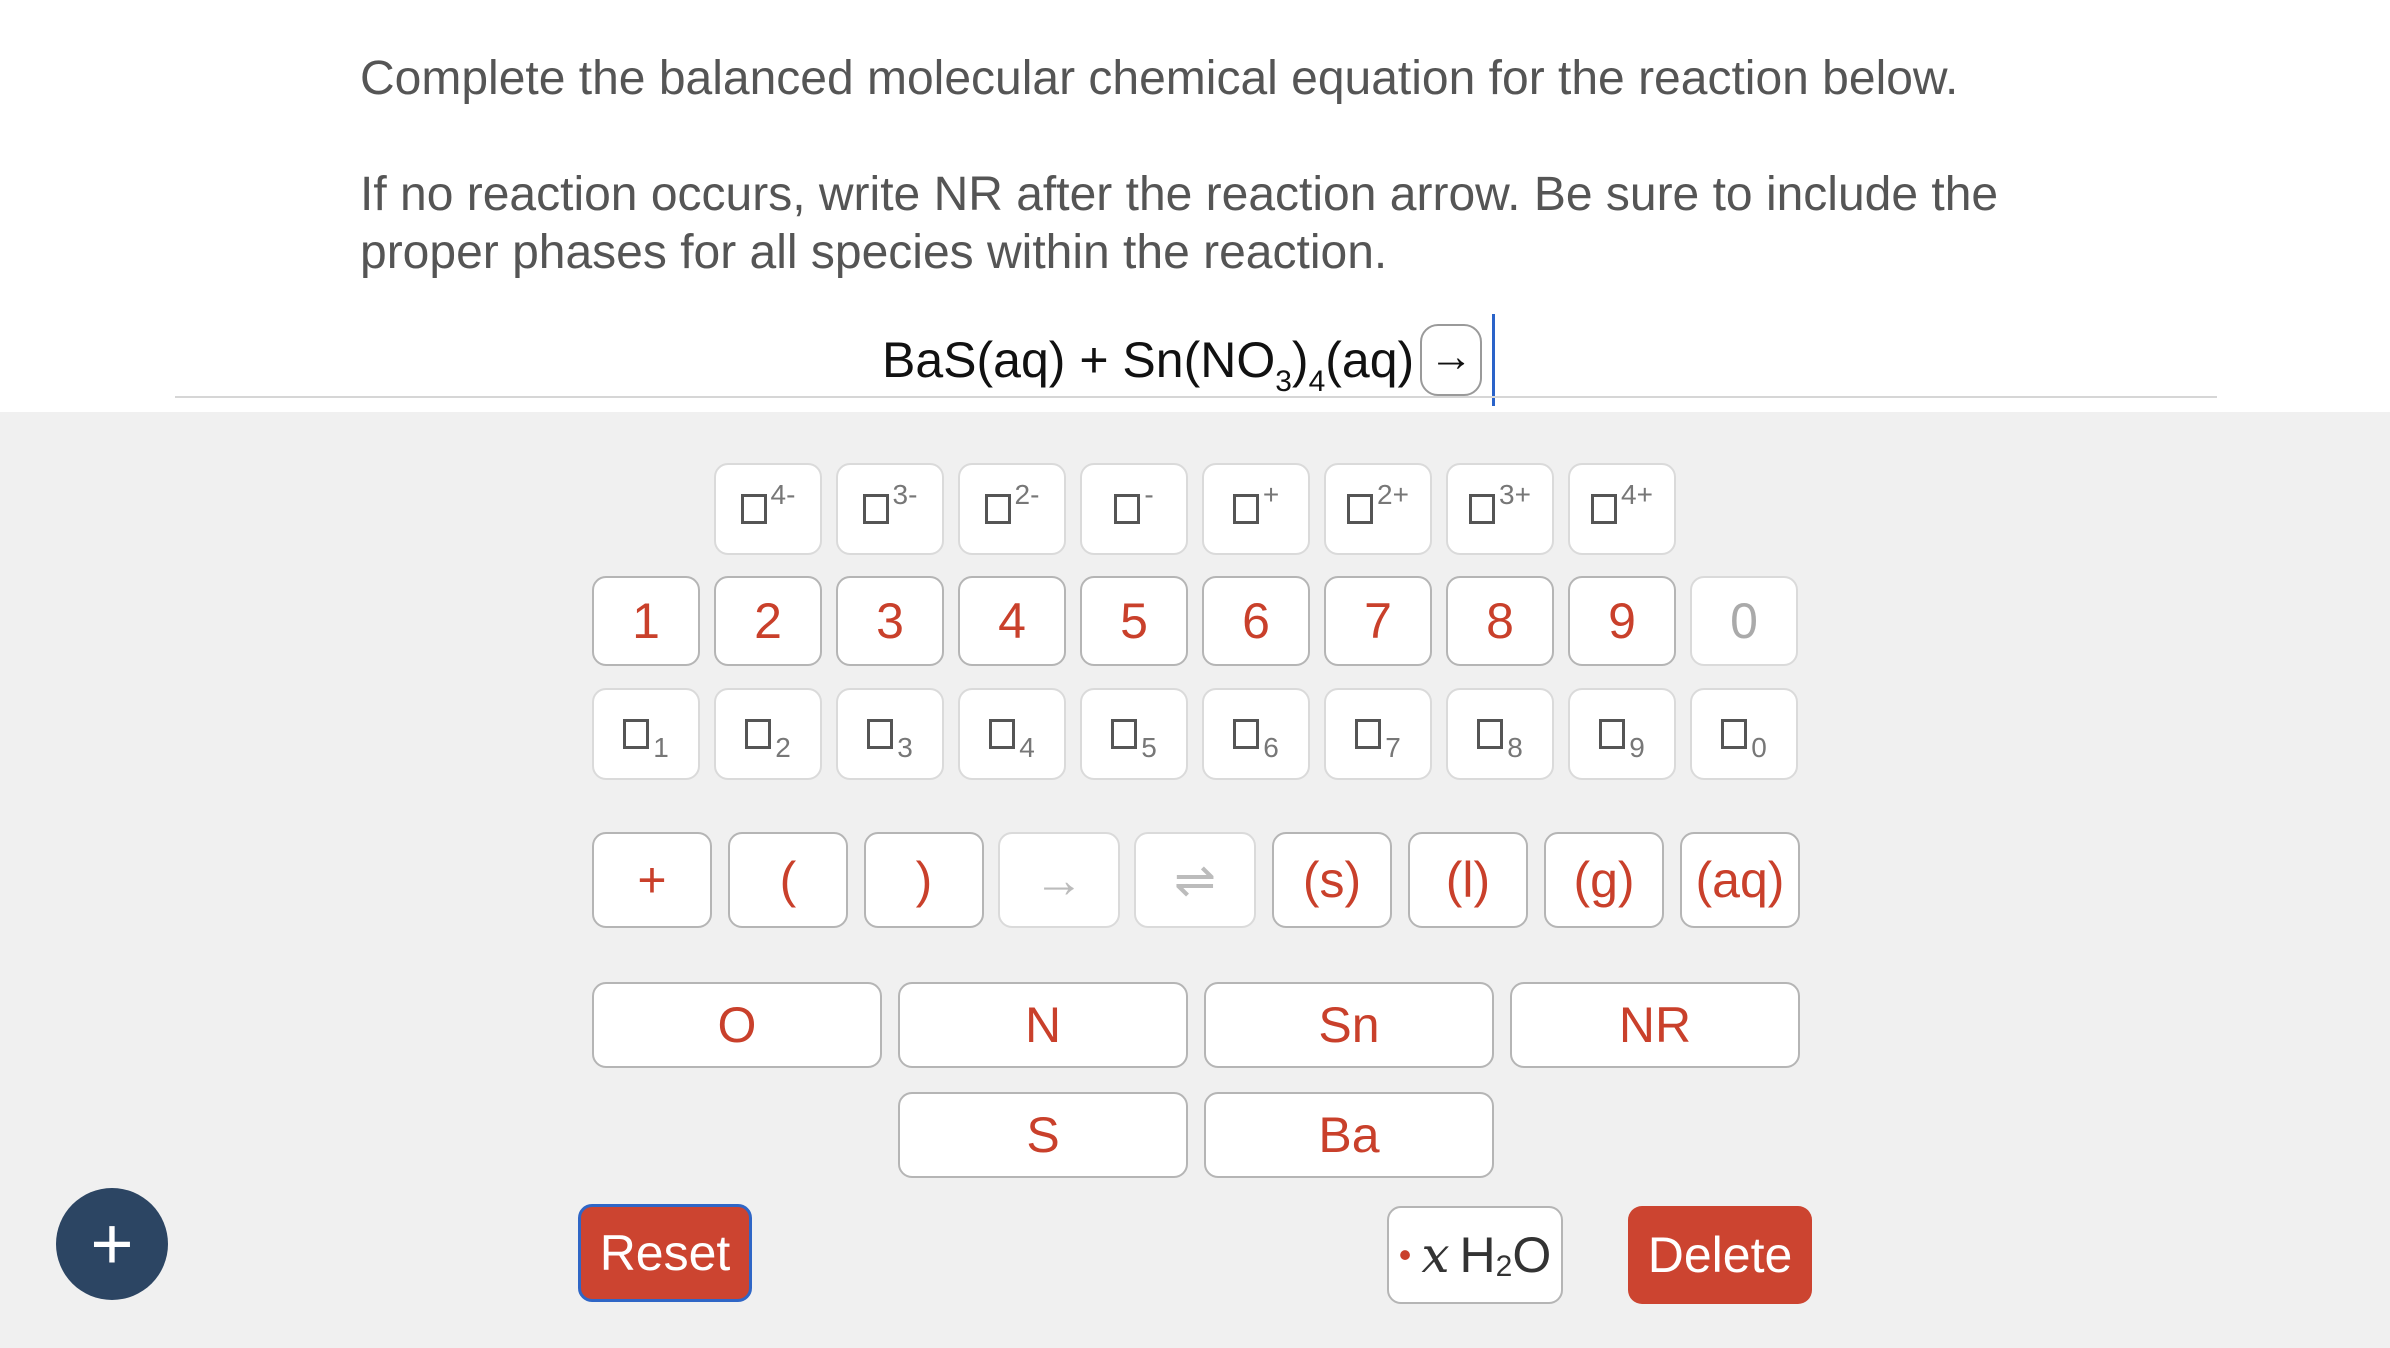 The image size is (2390, 1348). Describe the element at coordinates (1451, 360) in the screenshot. I see `equation-arrow-slot: →` at that location.